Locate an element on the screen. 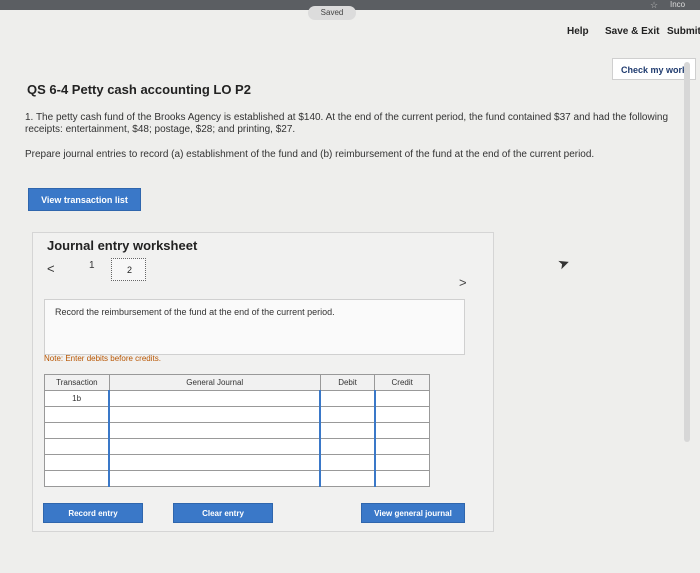 The height and width of the screenshot is (573, 700). table-row: 1b is located at coordinates (237, 398).